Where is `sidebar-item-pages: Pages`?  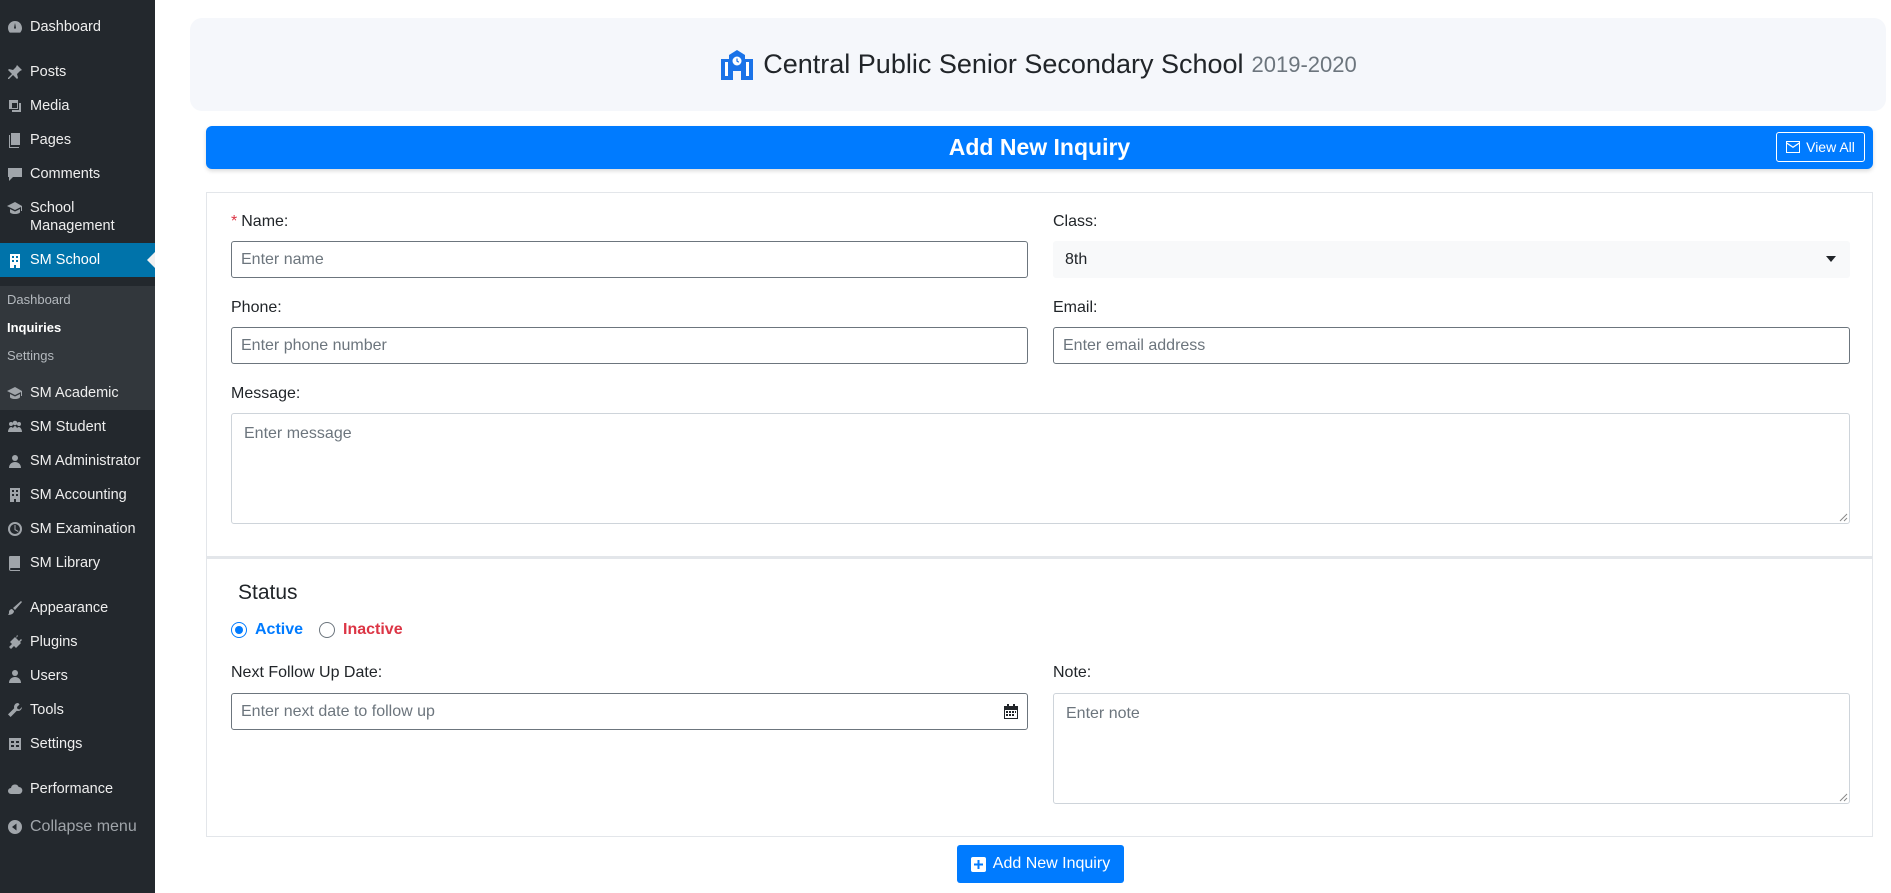 sidebar-item-pages: Pages is located at coordinates (77, 140).